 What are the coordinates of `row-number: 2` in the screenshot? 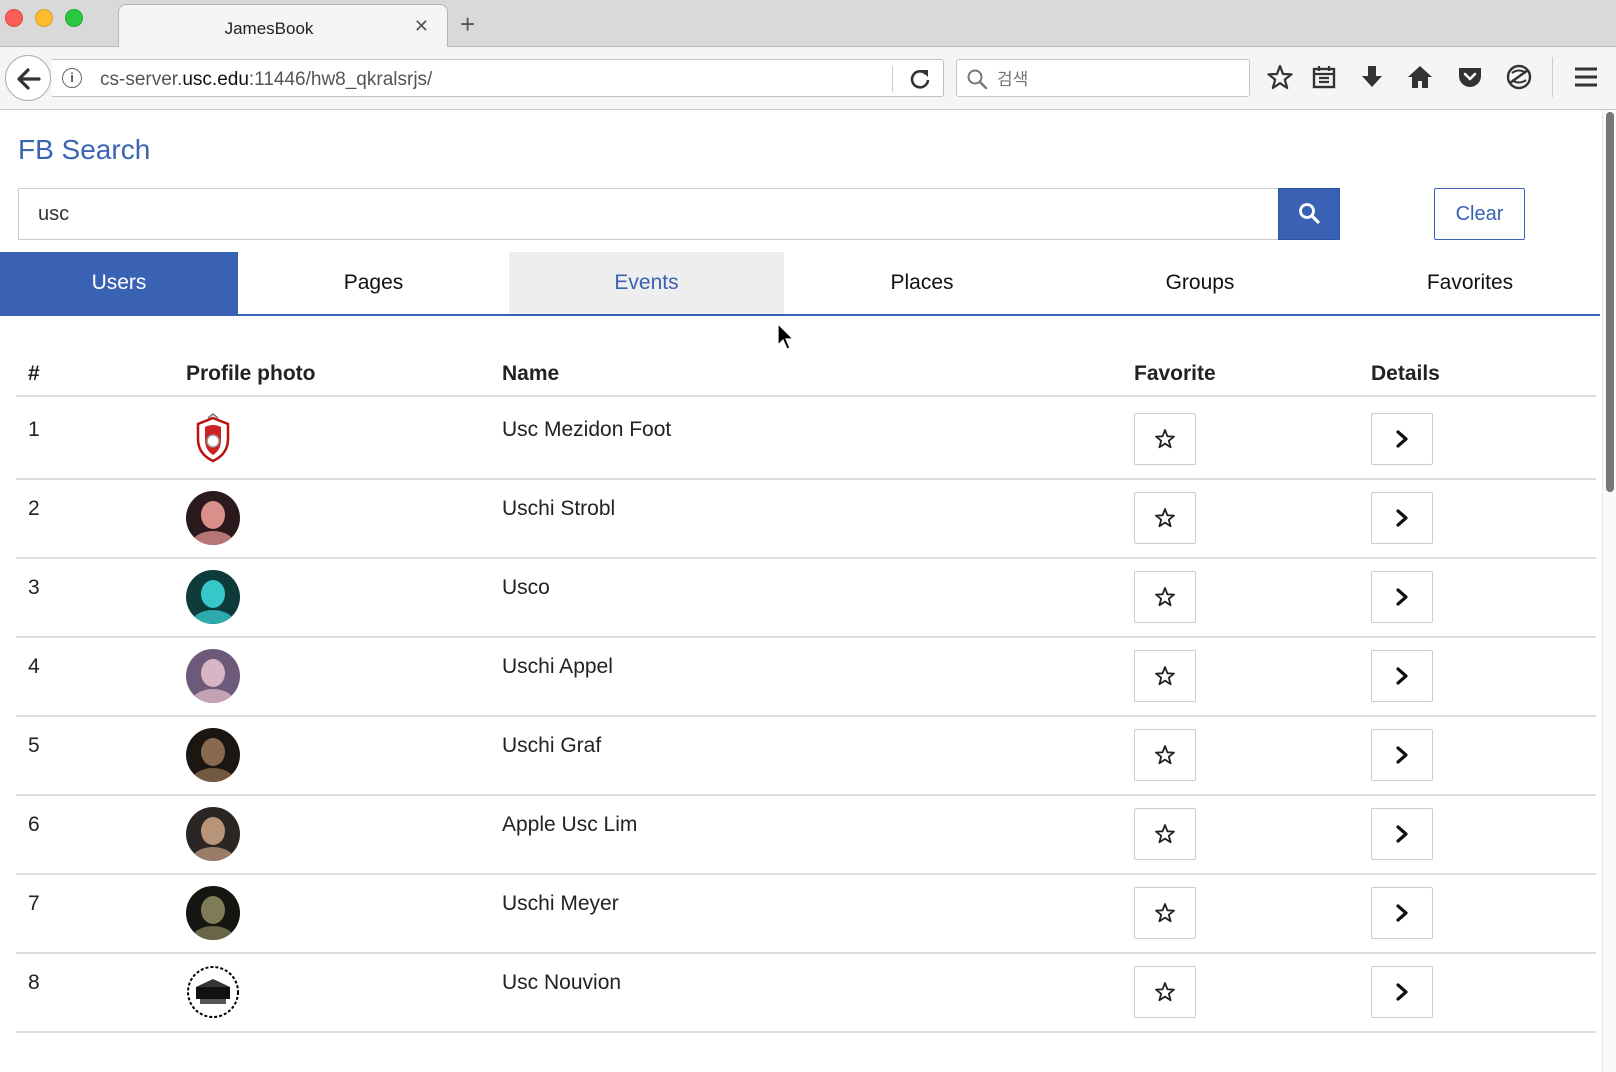 It's located at (34, 508).